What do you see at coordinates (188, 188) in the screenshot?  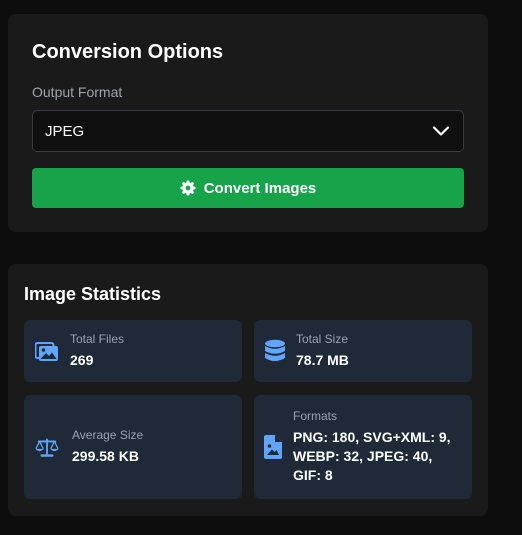 I see `gear-icon` at bounding box center [188, 188].